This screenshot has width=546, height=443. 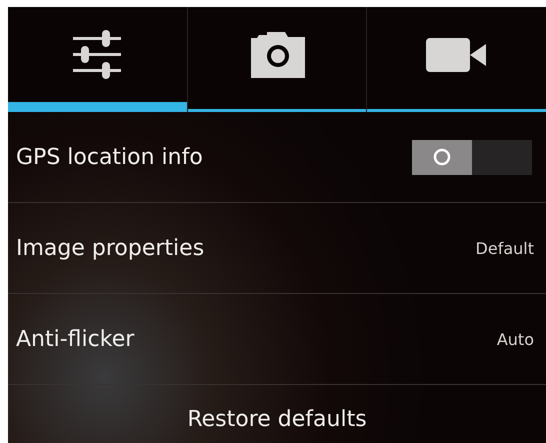 What do you see at coordinates (457, 55) in the screenshot?
I see `video-camera-icon` at bounding box center [457, 55].